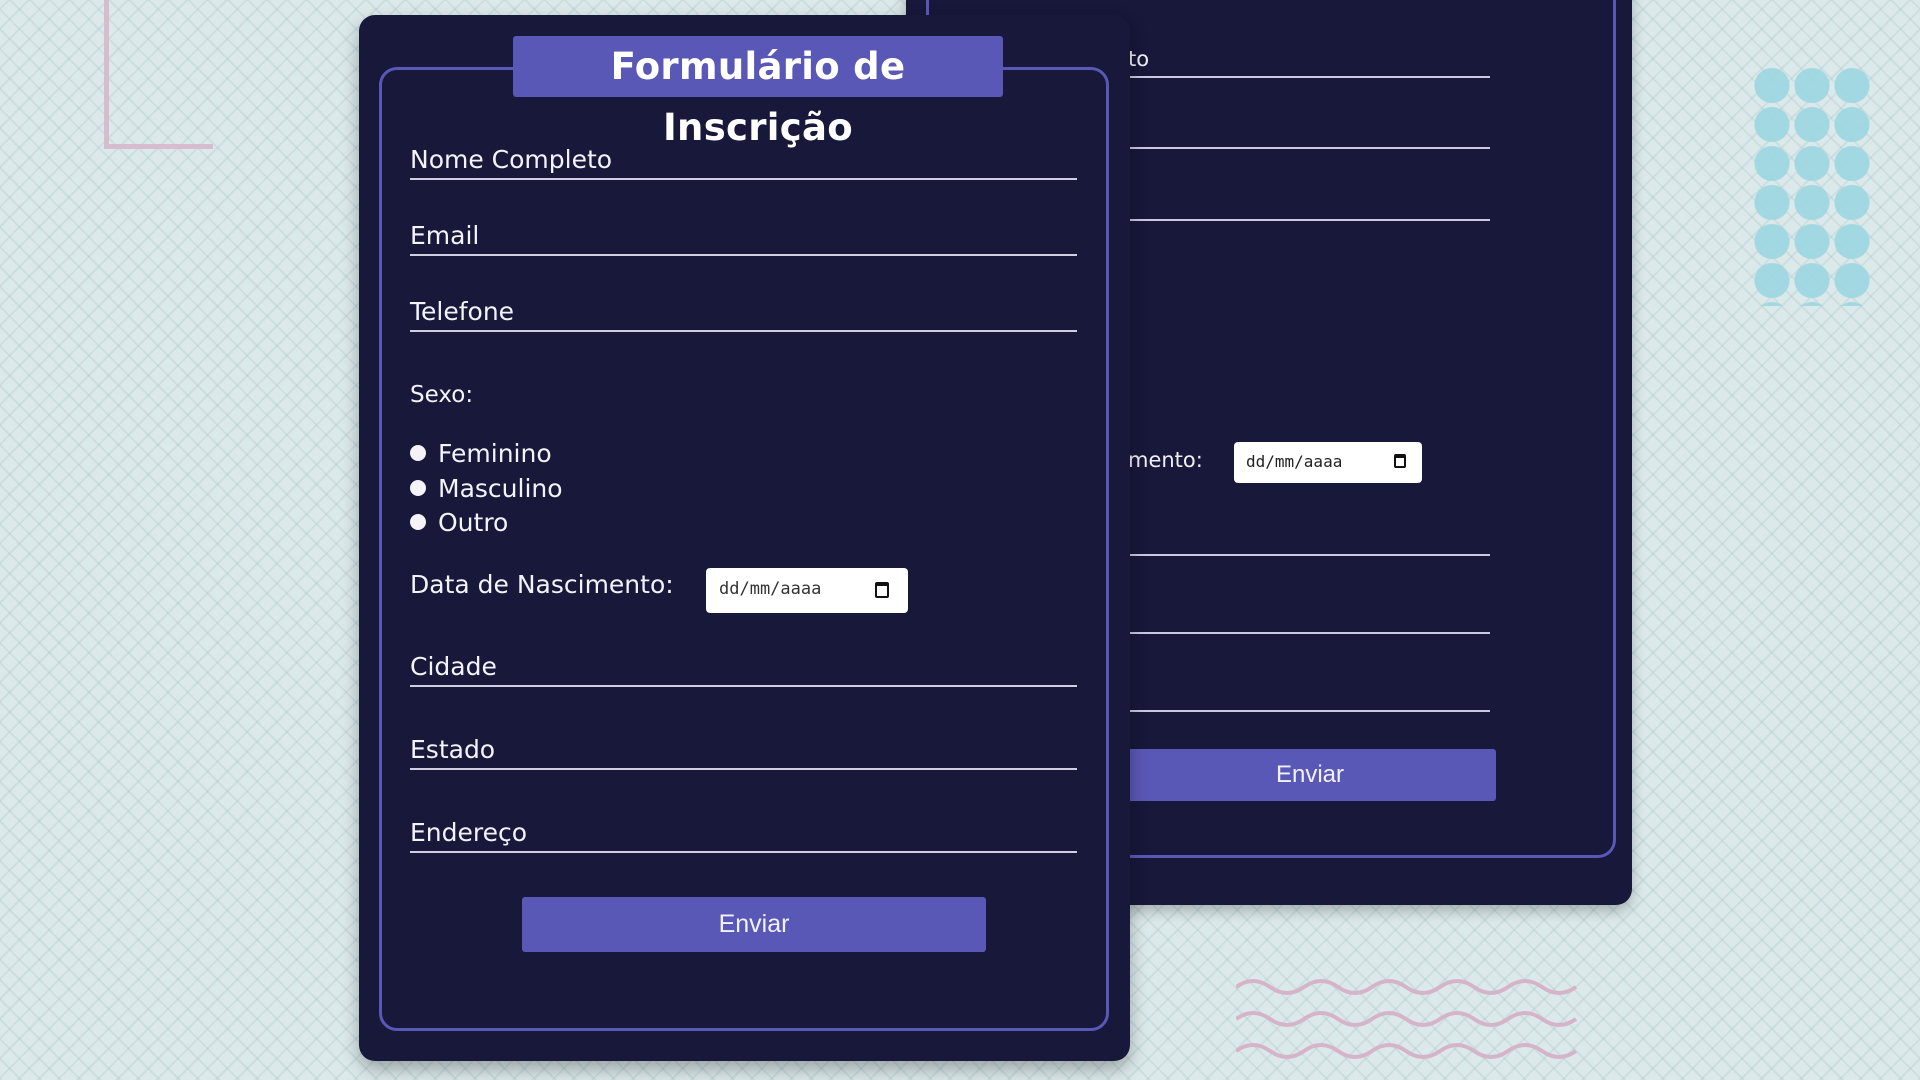 Image resolution: width=1920 pixels, height=1080 pixels. What do you see at coordinates (453, 666) in the screenshot?
I see `city-label: Cidade` at bounding box center [453, 666].